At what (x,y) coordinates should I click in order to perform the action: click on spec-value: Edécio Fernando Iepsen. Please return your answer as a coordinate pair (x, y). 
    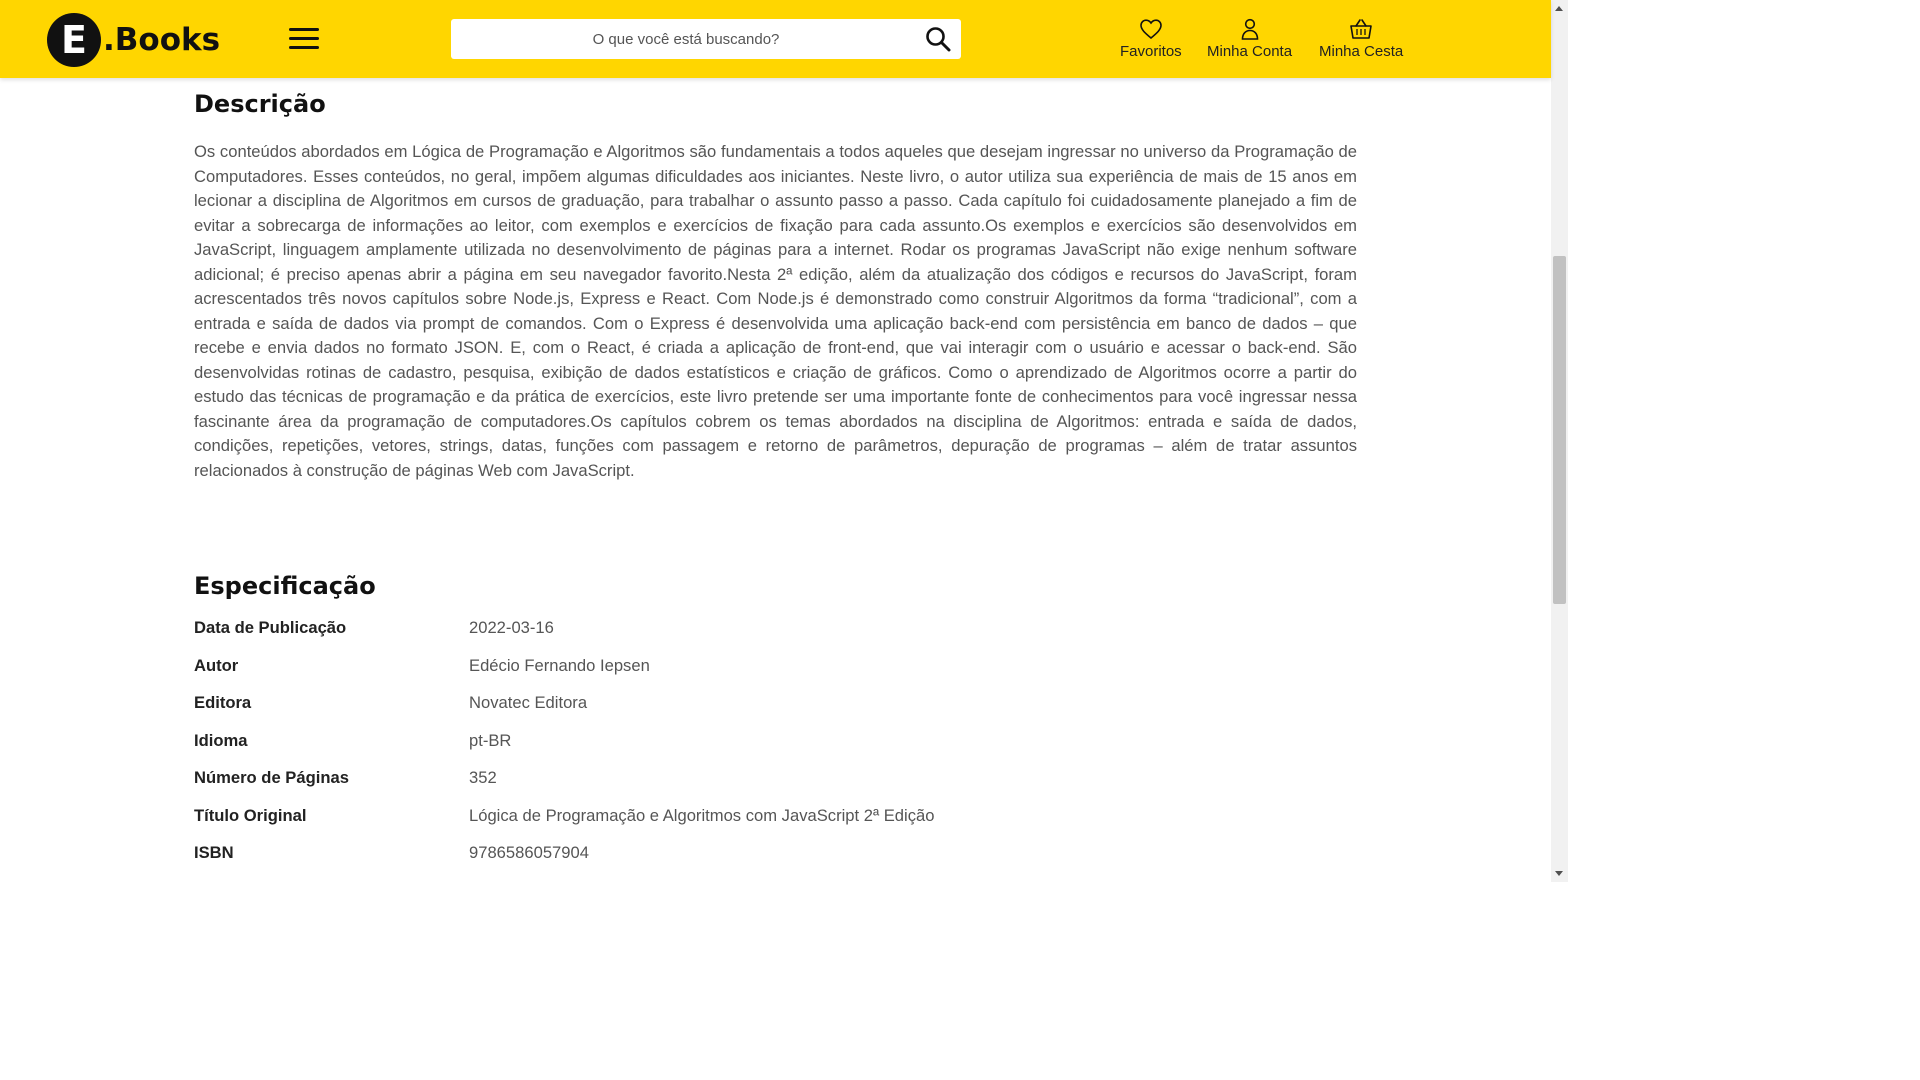
    Looking at the image, I should click on (559, 665).